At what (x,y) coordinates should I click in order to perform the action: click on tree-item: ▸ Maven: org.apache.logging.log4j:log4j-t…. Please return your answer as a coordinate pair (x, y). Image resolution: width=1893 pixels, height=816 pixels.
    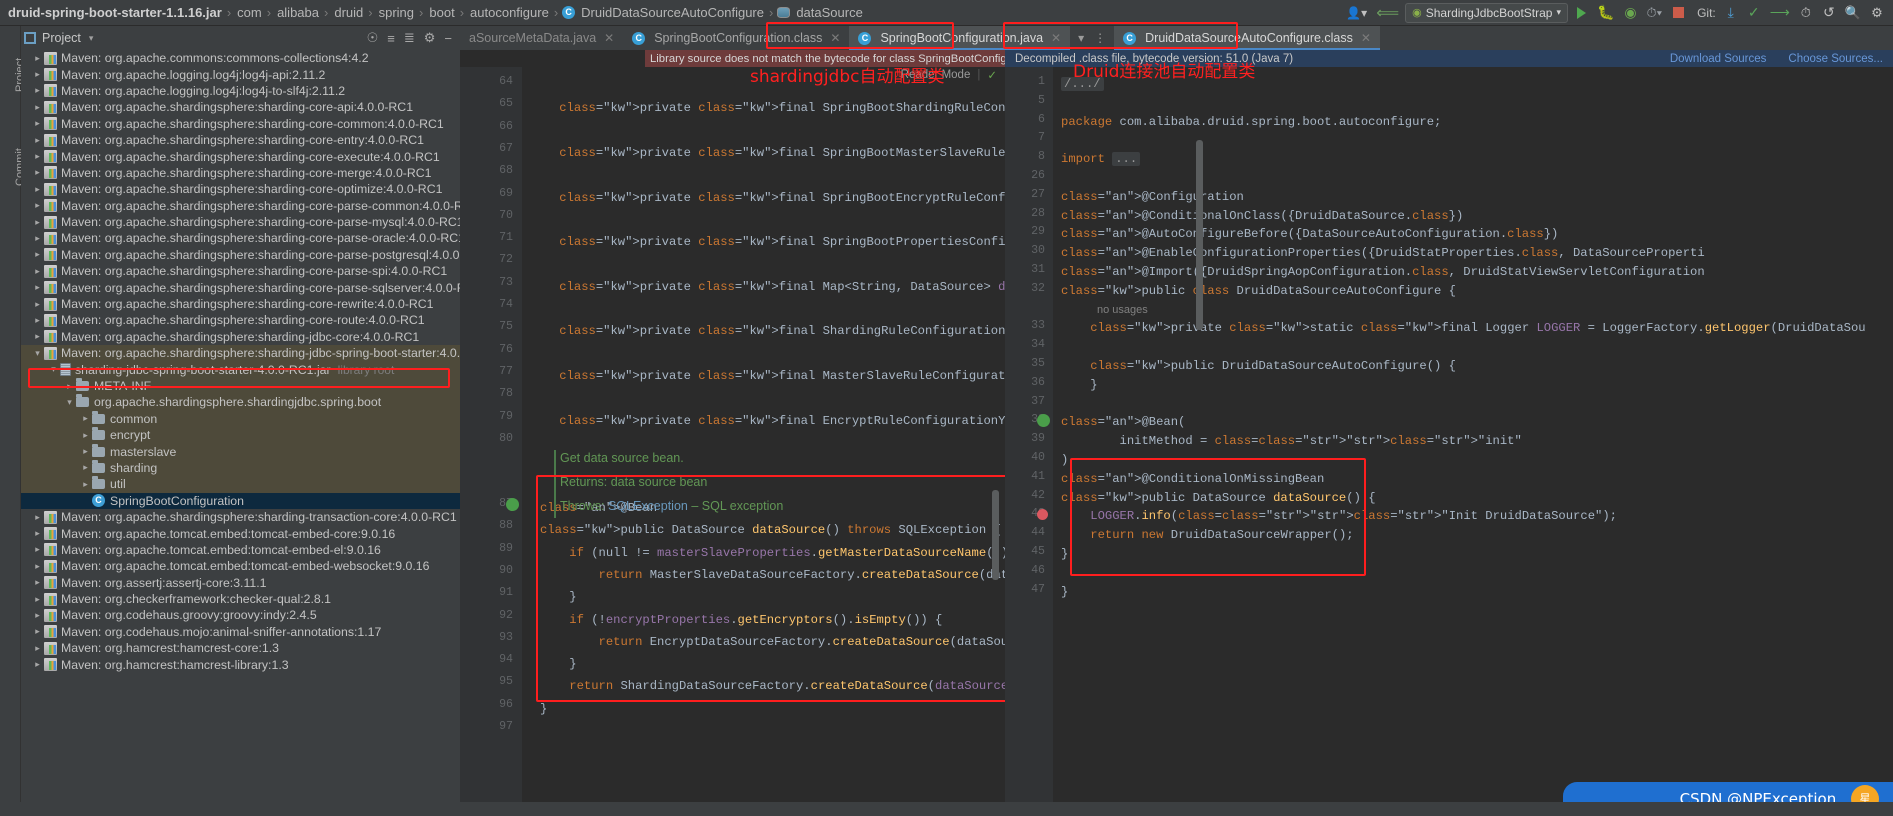
    Looking at the image, I should click on (240, 91).